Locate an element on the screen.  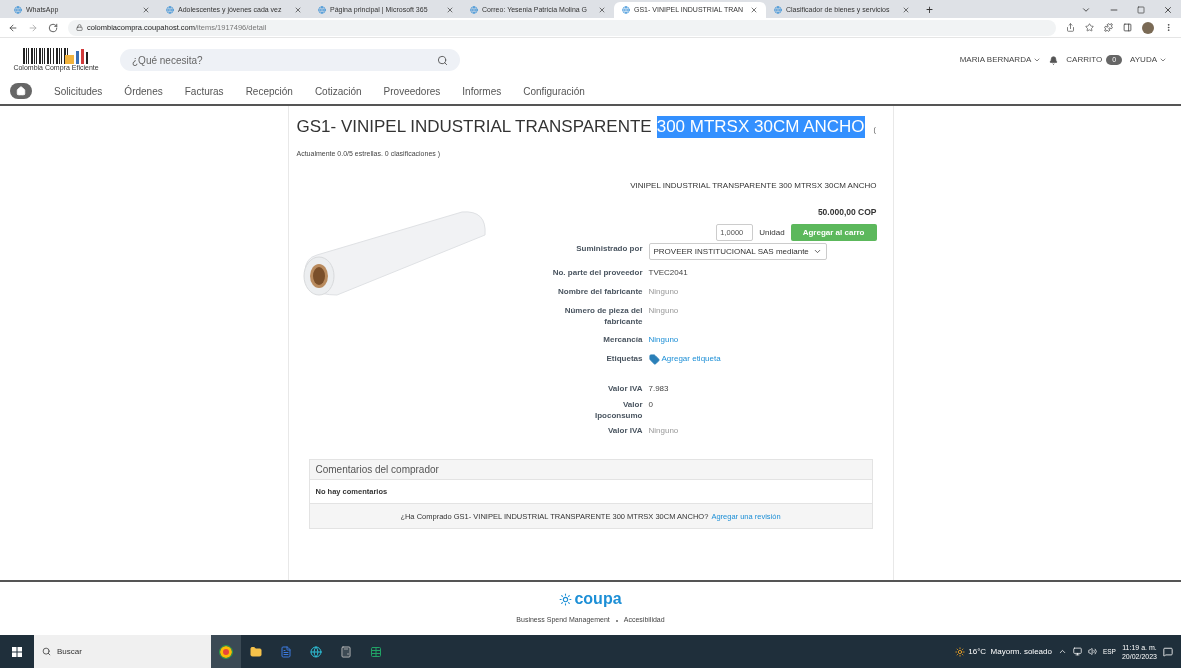
share-icon is located at coordinates (1070, 27).